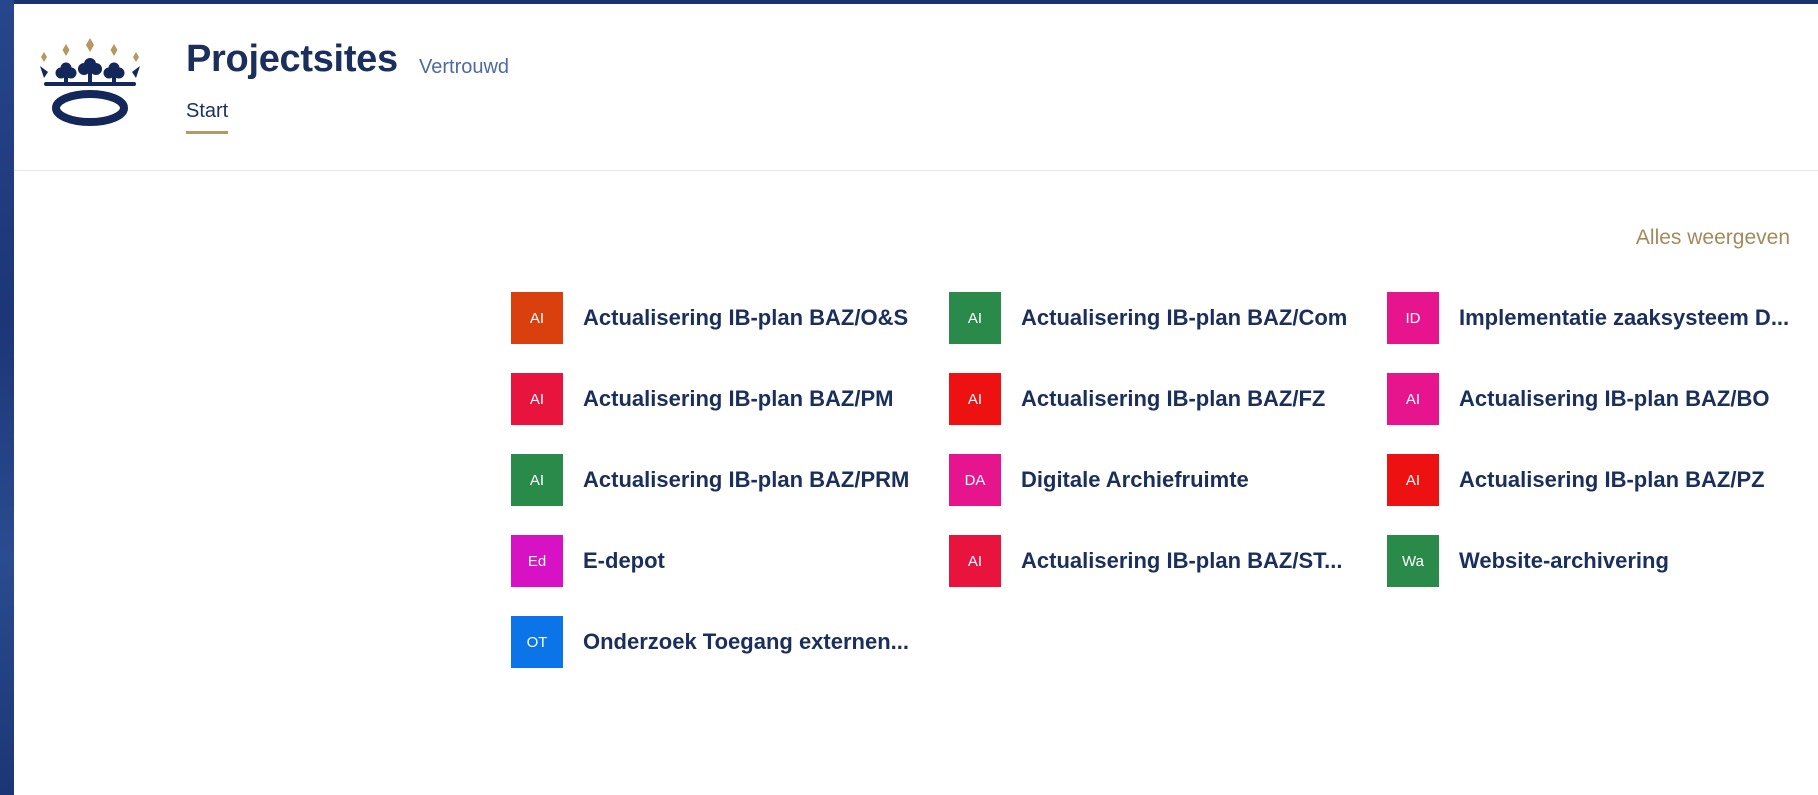 This screenshot has width=1818, height=795. What do you see at coordinates (464, 67) in the screenshot?
I see `classification-label: Vertrouwd` at bounding box center [464, 67].